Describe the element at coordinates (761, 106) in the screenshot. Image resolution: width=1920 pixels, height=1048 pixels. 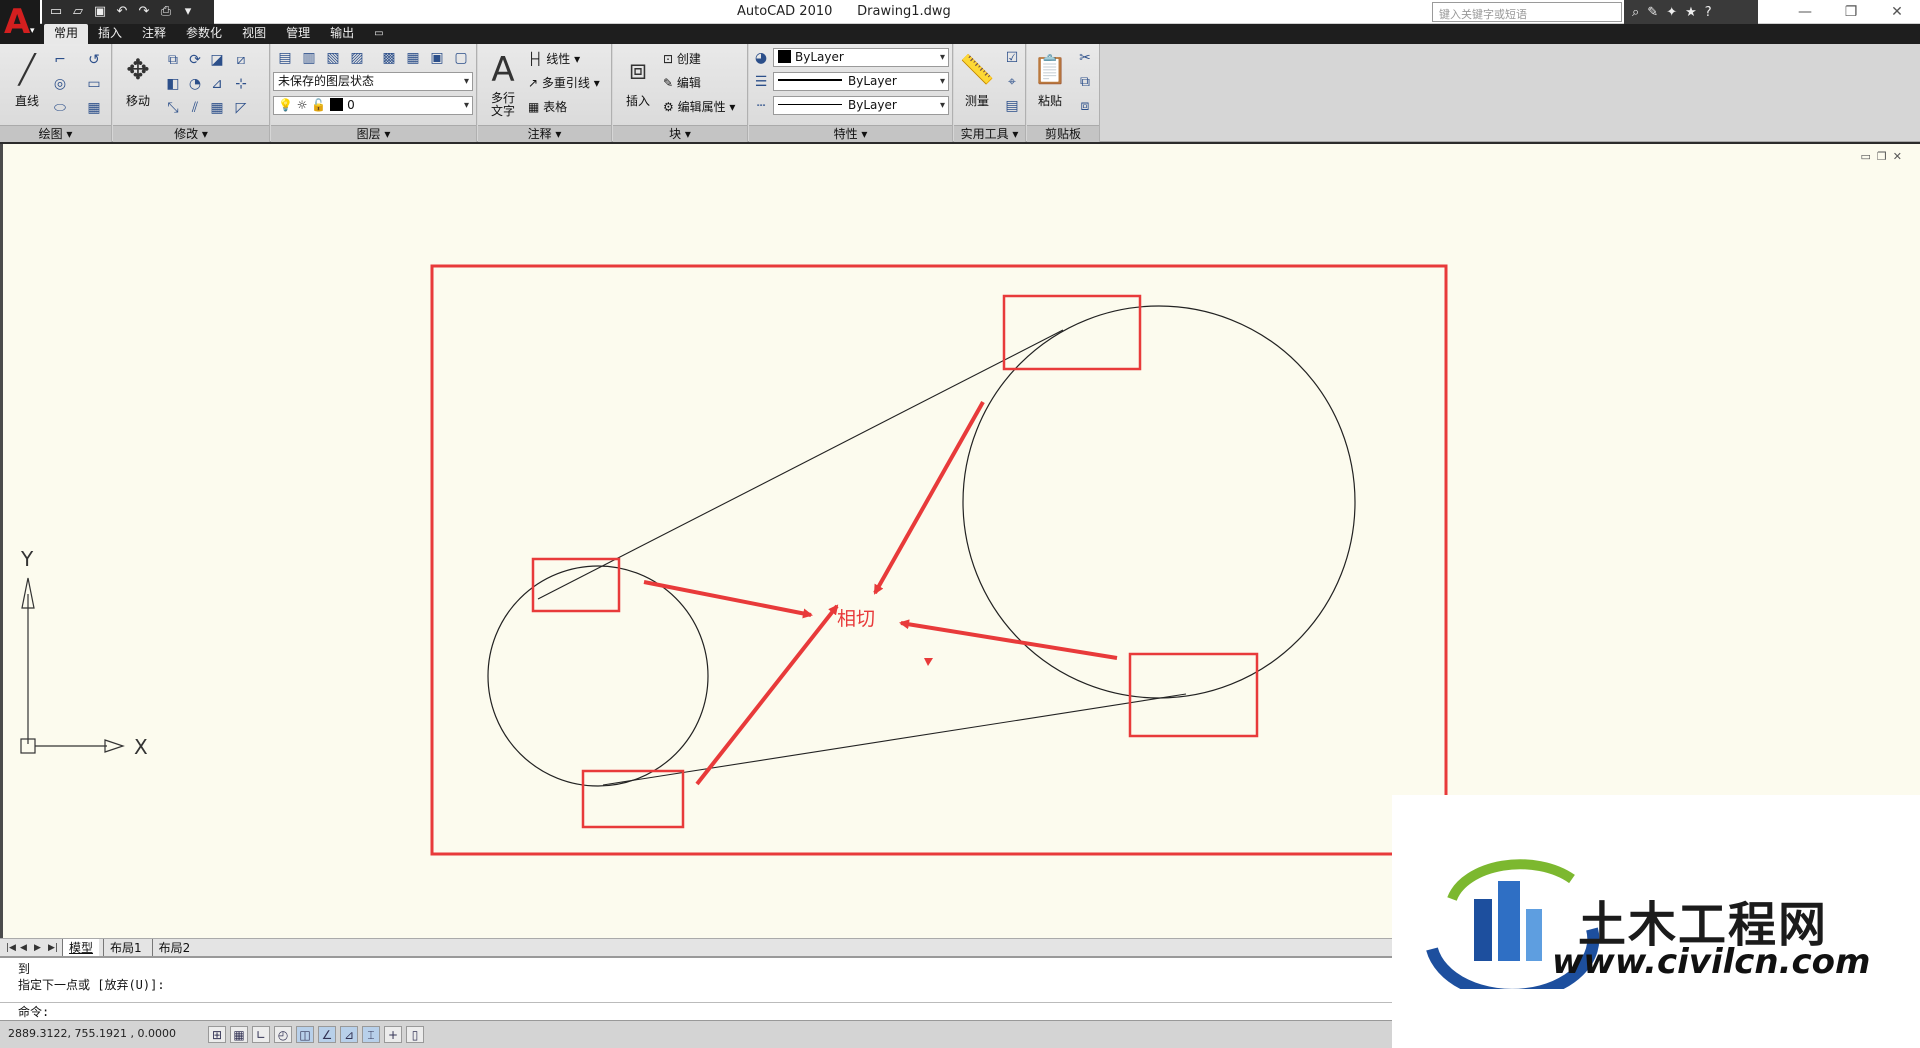
I see `linetype-icon: ┄` at that location.